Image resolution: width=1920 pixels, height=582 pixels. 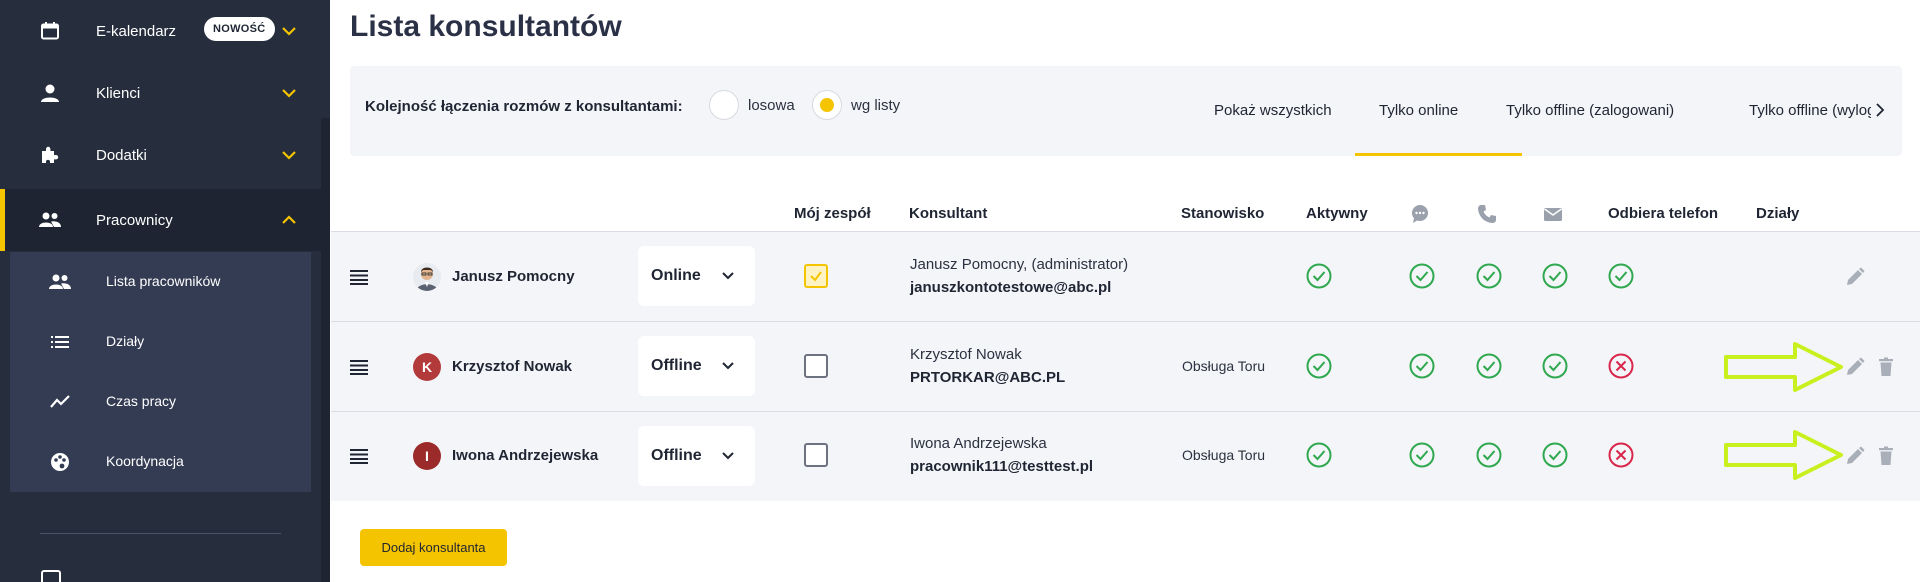 I want to click on sidebar-item-e-kalendarz: E-kalendarz NOWOŚĆ, so click(x=160, y=31).